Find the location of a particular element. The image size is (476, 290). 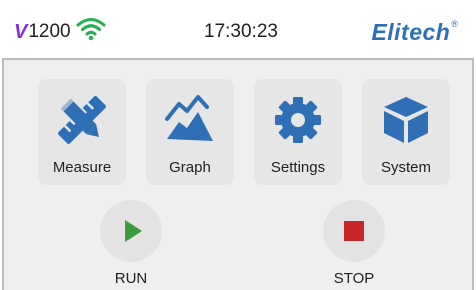

model-indicator: V 1200 is located at coordinates (42, 32).